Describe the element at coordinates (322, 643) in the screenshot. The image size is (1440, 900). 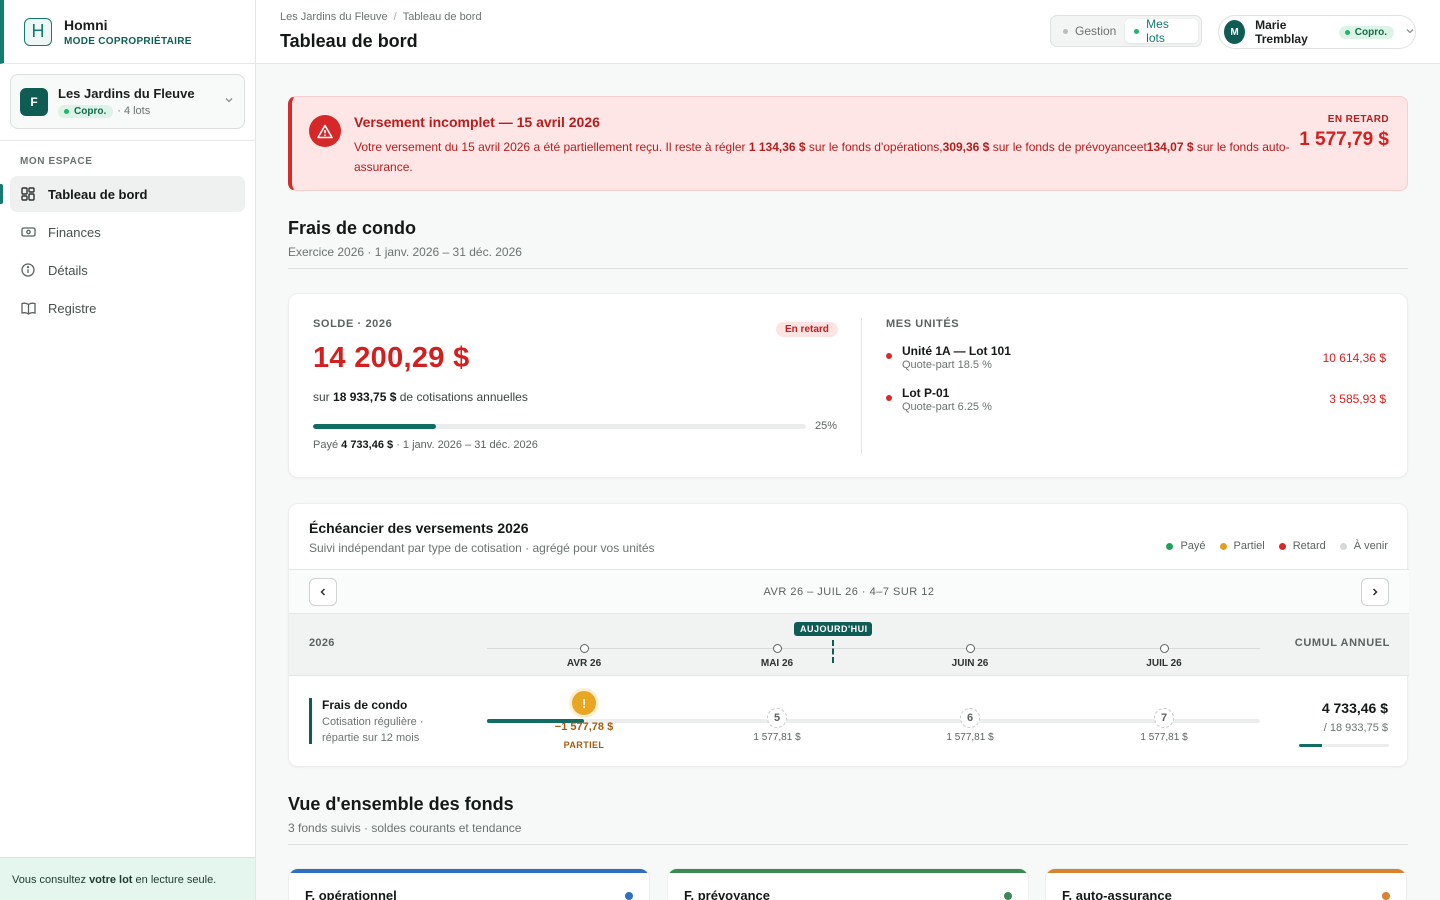
I see `timeline-year: 2026` at that location.